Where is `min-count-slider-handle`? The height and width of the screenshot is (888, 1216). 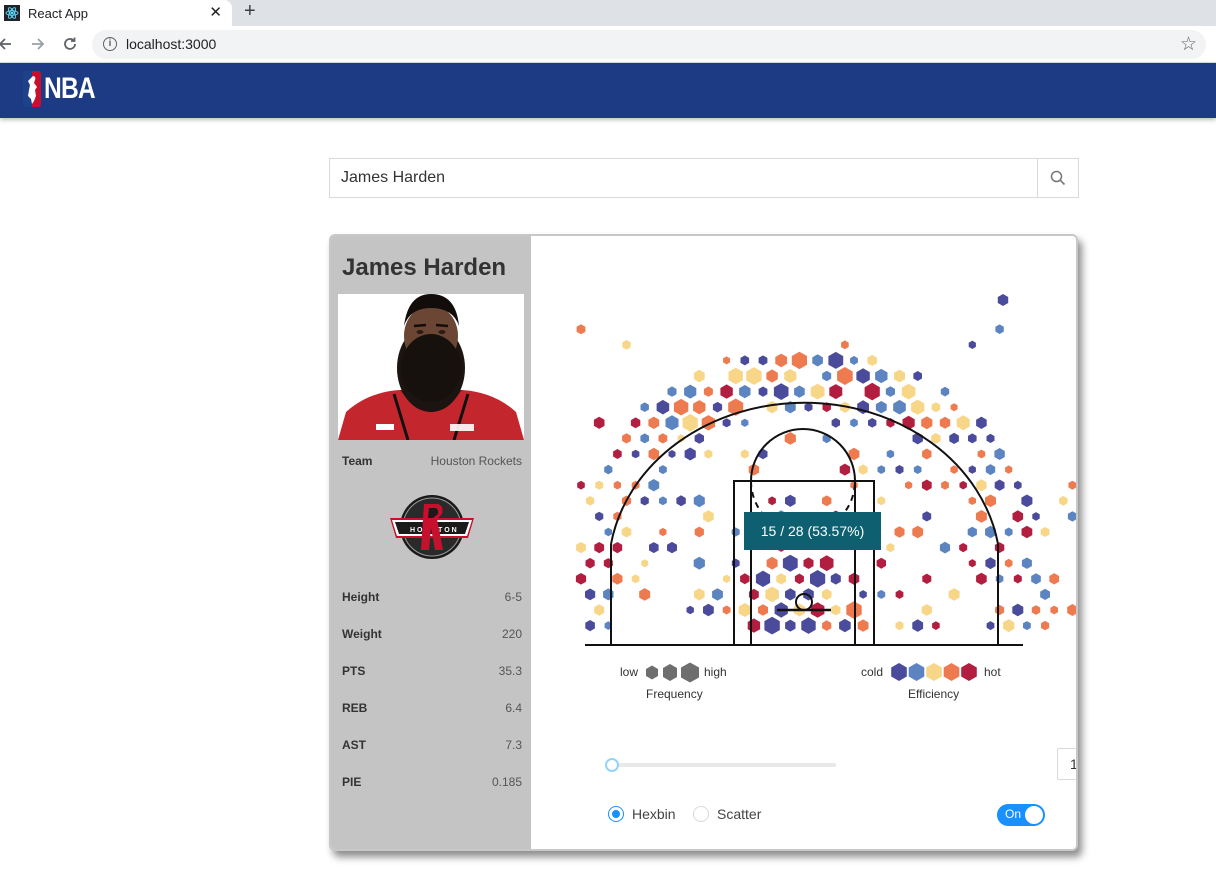 min-count-slider-handle is located at coordinates (612, 765).